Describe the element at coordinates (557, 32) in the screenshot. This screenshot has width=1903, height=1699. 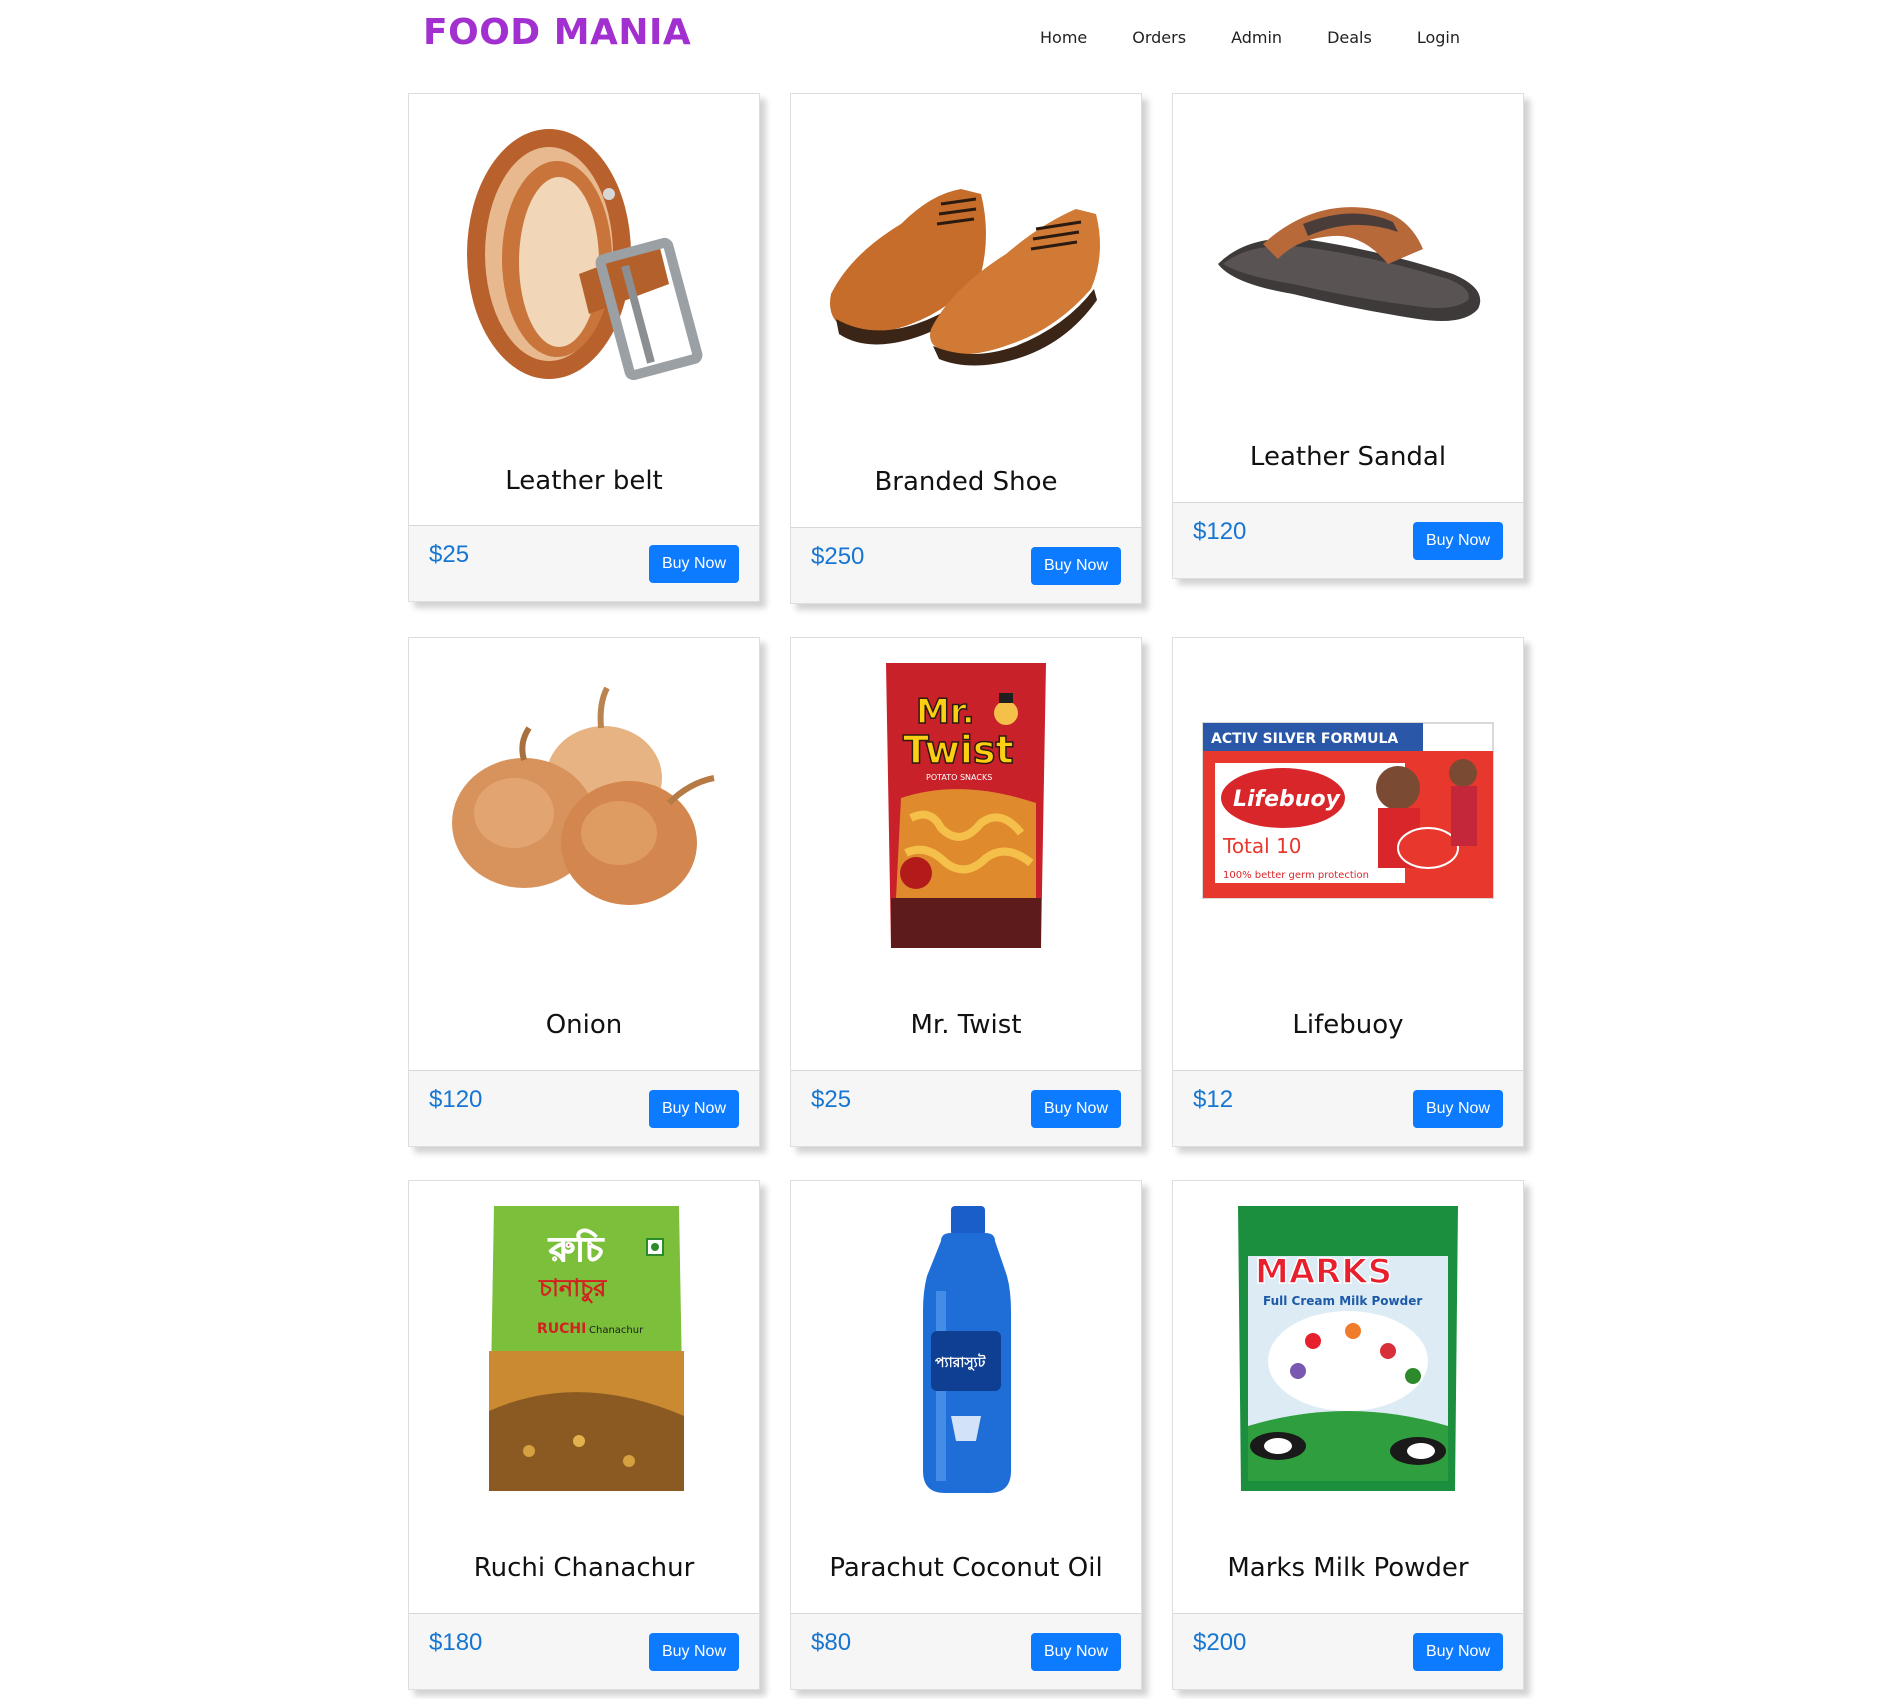
I see `brand-logo: FOOD MANIA` at that location.